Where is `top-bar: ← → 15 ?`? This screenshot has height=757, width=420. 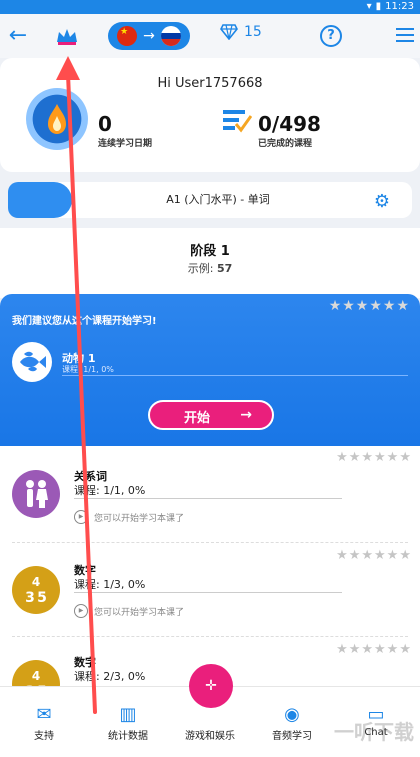 top-bar: ← → 15 ? is located at coordinates (210, 36).